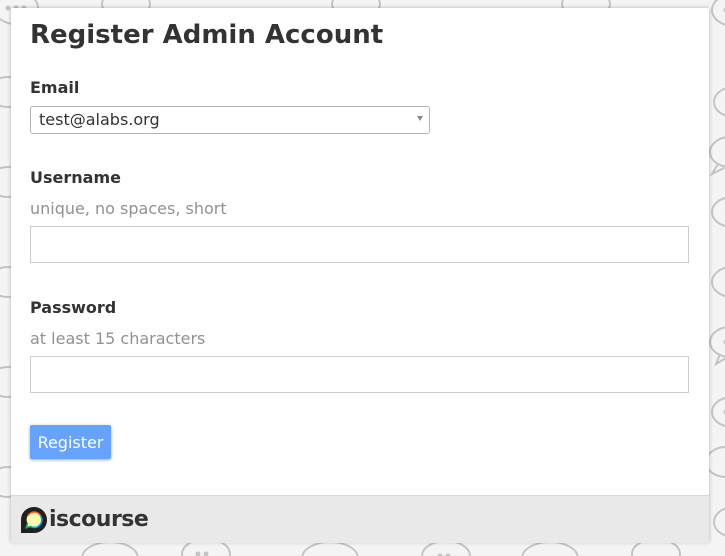 The image size is (725, 556). I want to click on username-hint: unique, no spaces, short, so click(128, 208).